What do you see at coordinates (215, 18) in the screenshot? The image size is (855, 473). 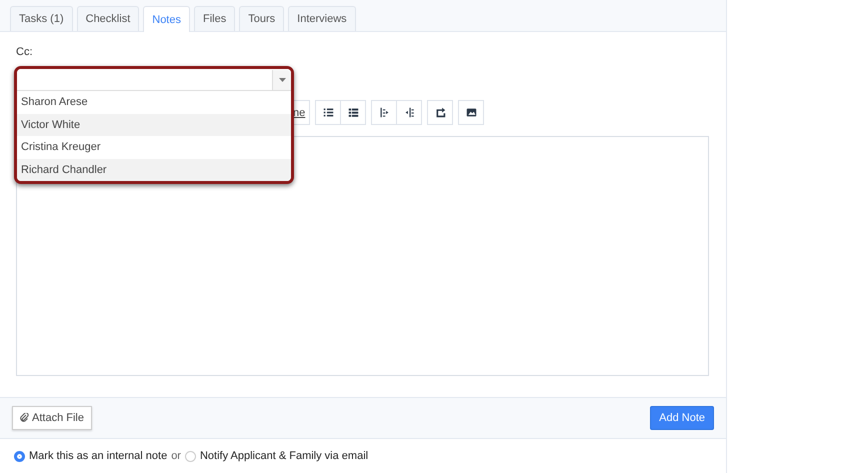 I see `tab: Files` at bounding box center [215, 18].